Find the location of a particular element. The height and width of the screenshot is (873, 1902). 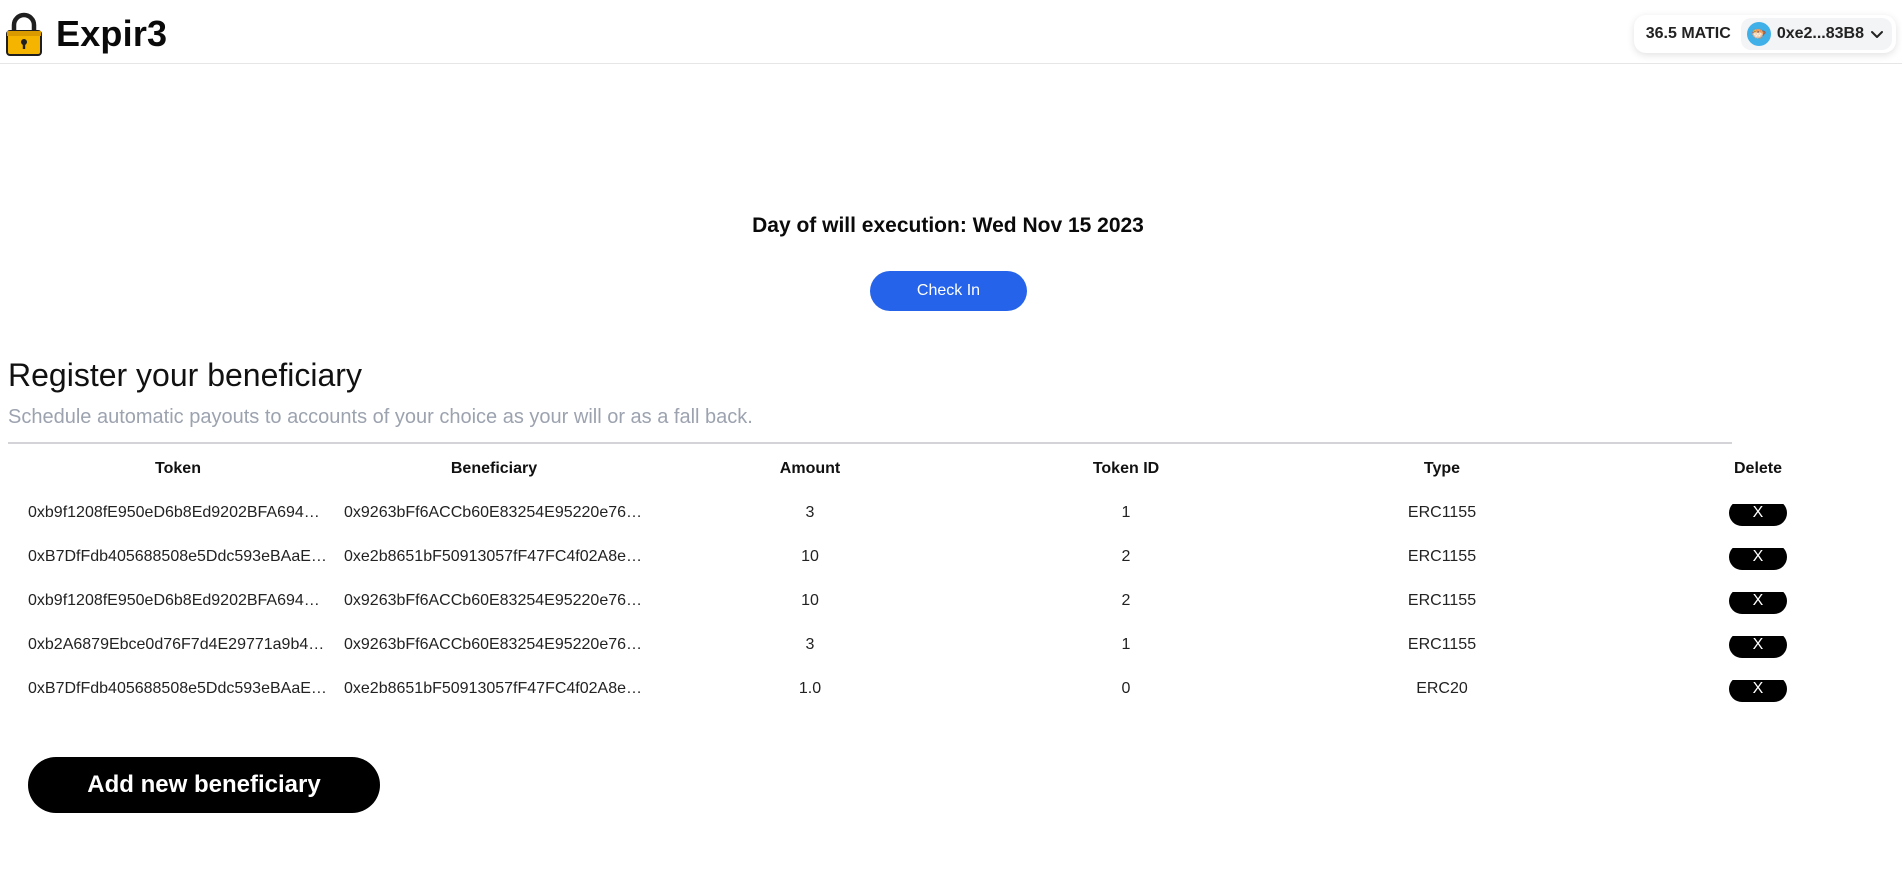

avatar-icon: 🐡 is located at coordinates (1758, 34).